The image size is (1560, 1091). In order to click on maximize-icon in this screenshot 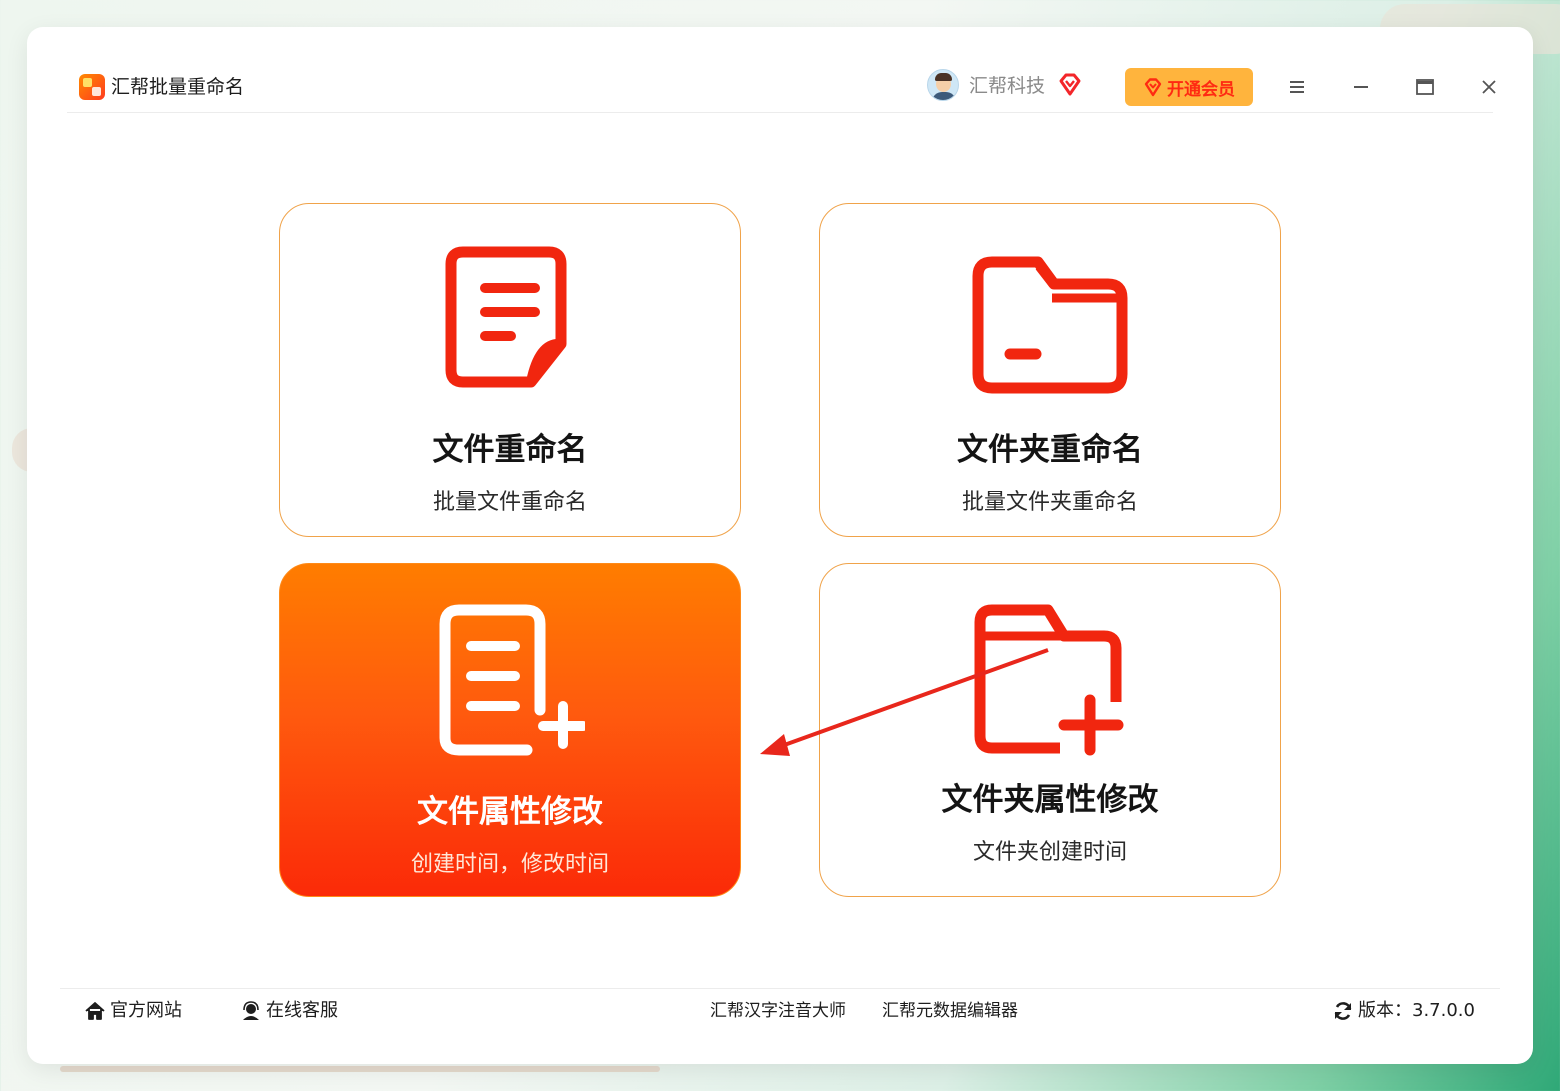, I will do `click(1425, 87)`.